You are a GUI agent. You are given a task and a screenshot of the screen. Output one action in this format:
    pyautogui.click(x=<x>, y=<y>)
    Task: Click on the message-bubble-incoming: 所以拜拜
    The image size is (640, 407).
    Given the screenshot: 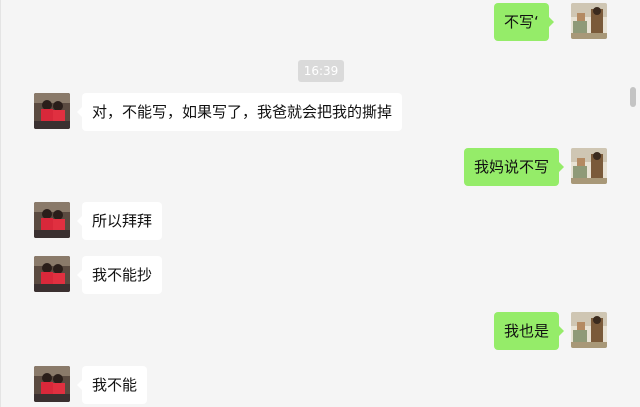 What is the action you would take?
    pyautogui.click(x=119, y=221)
    